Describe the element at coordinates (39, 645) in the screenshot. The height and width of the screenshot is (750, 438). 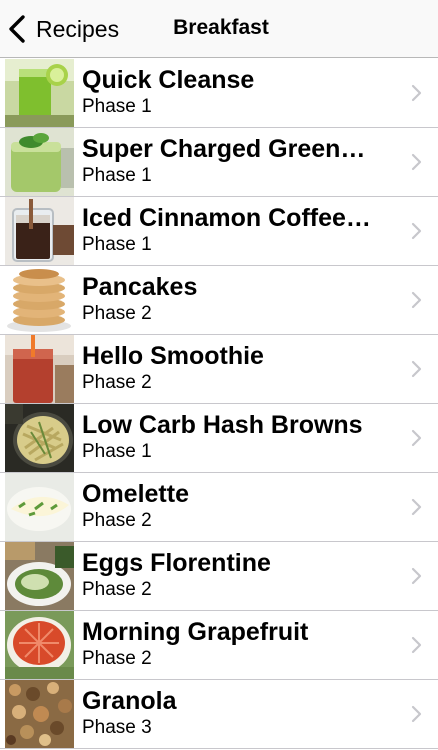
I see `grapefruit-photo` at that location.